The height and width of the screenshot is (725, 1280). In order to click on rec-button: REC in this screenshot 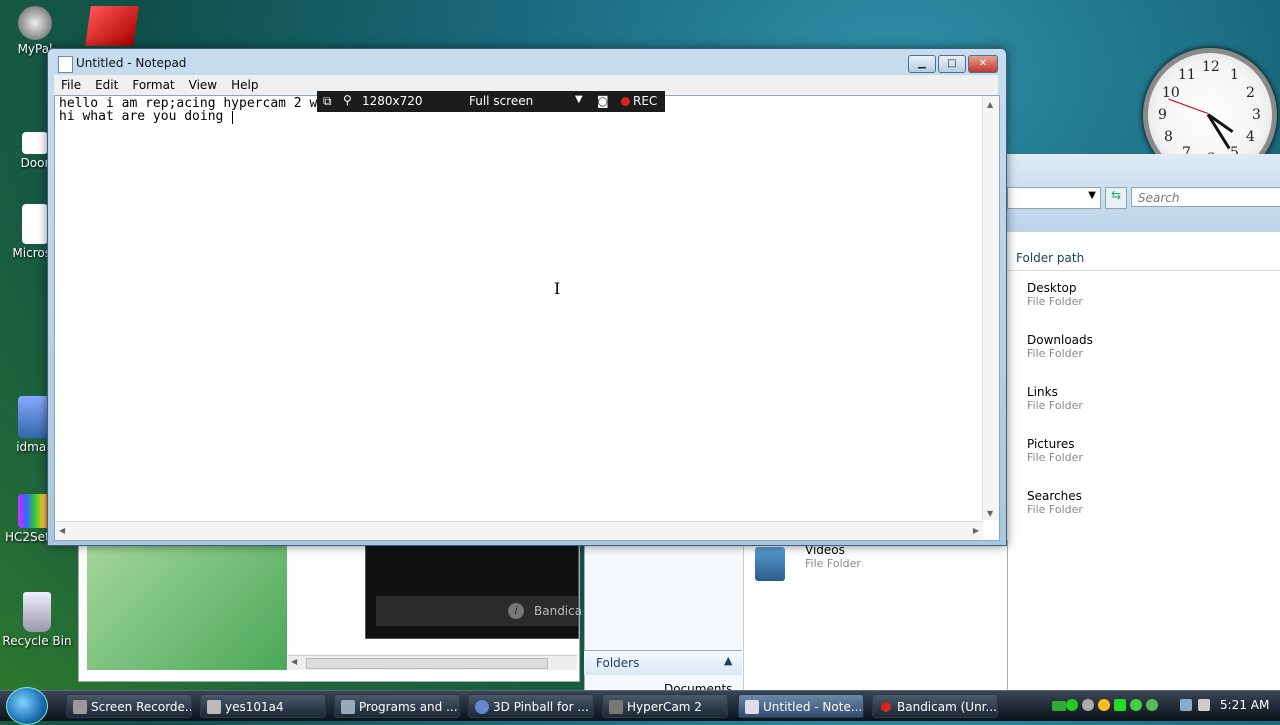, I will do `click(645, 101)`.